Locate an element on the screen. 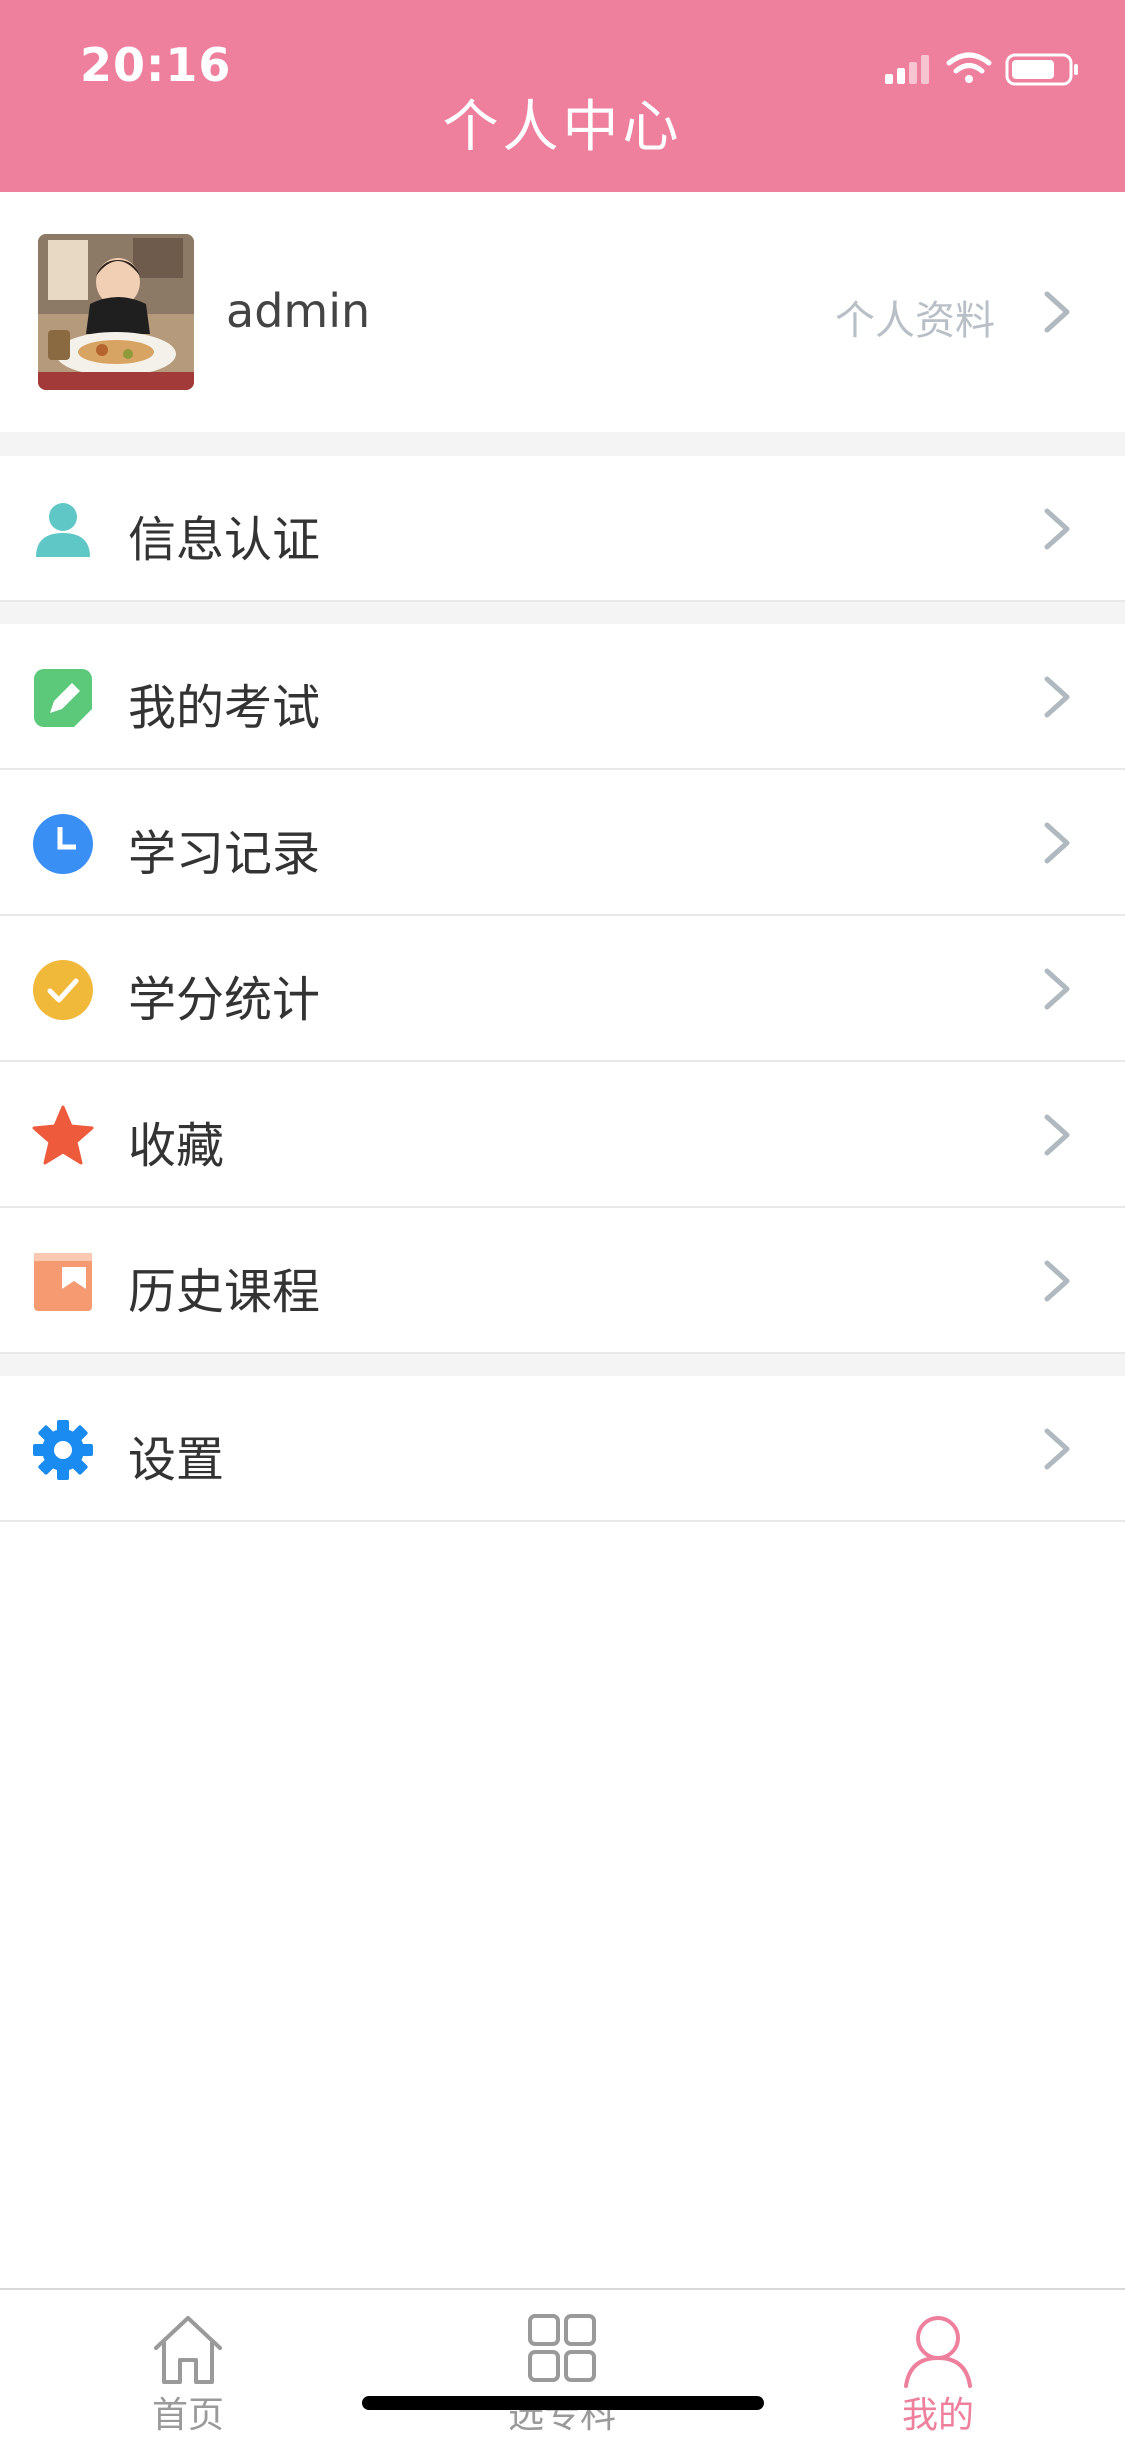 This screenshot has height=2438, width=1125. gear-icon is located at coordinates (63, 1450).